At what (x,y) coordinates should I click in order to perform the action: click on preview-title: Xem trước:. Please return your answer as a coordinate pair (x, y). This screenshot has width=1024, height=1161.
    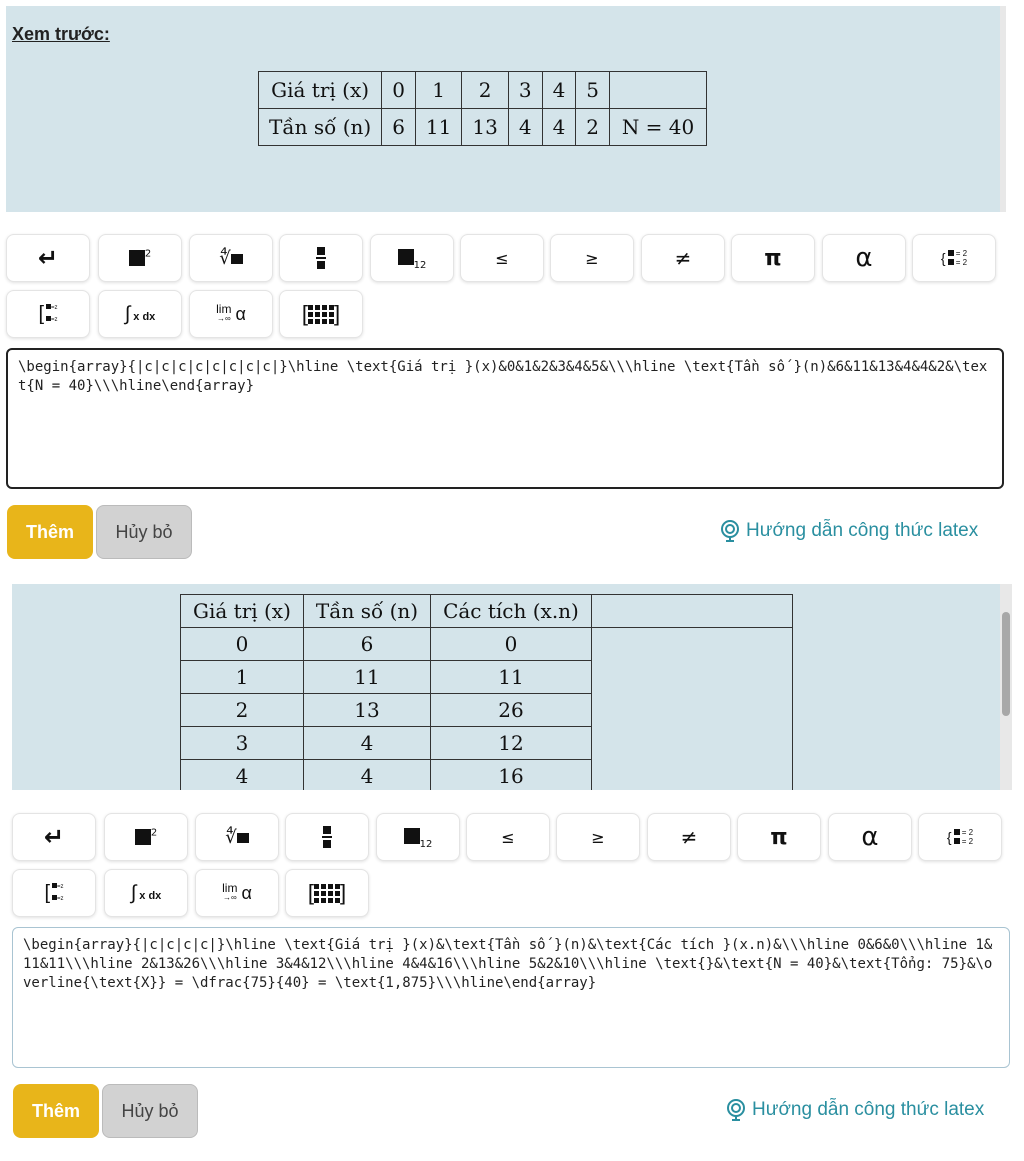
    Looking at the image, I should click on (61, 34).